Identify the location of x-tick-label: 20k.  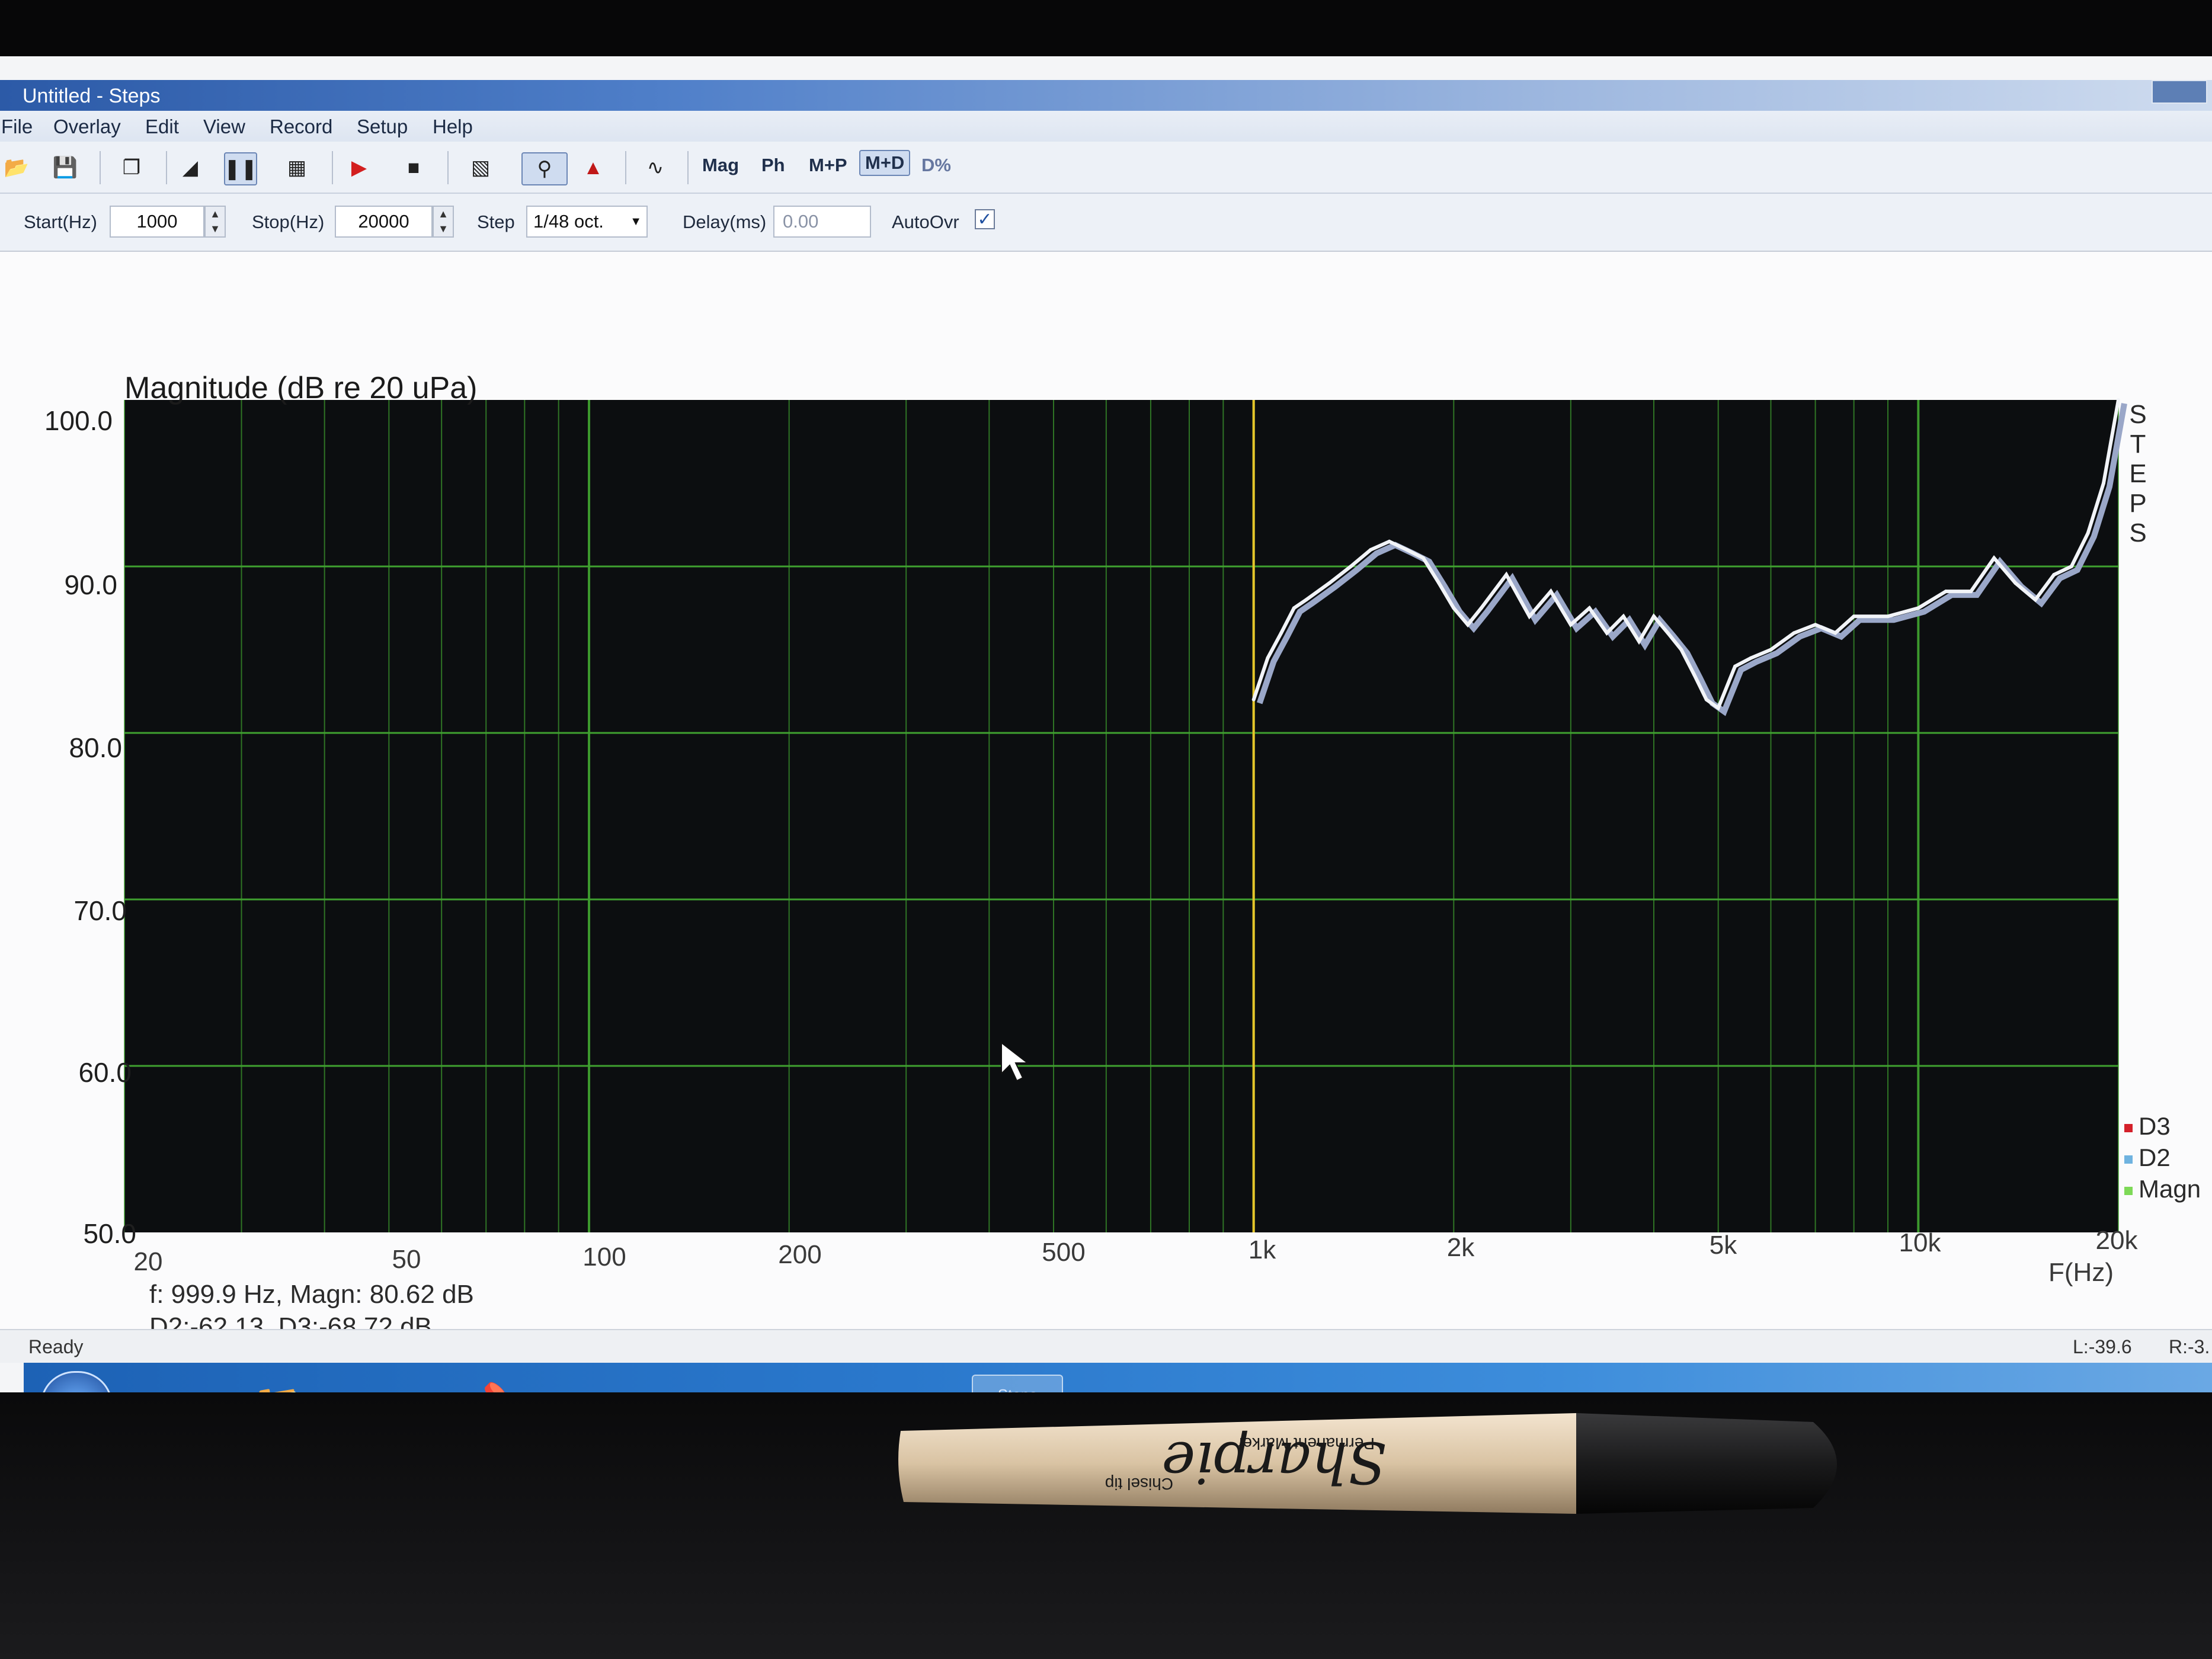
(2116, 1241).